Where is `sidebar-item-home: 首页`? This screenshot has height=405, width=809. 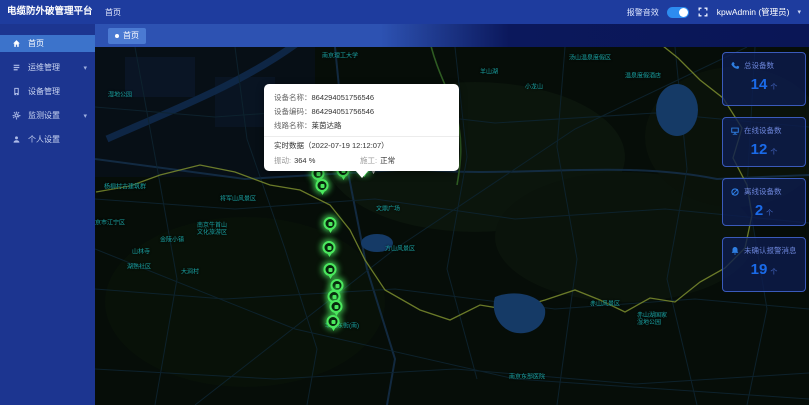 sidebar-item-home: 首页 is located at coordinates (47, 43).